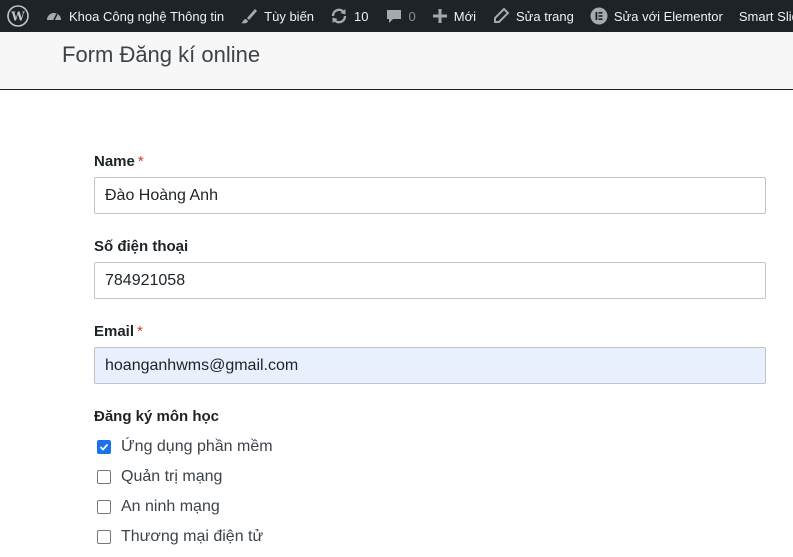 The height and width of the screenshot is (557, 793). Describe the element at coordinates (157, 416) in the screenshot. I see `courses-field-label: Đăng ký môn học` at that location.